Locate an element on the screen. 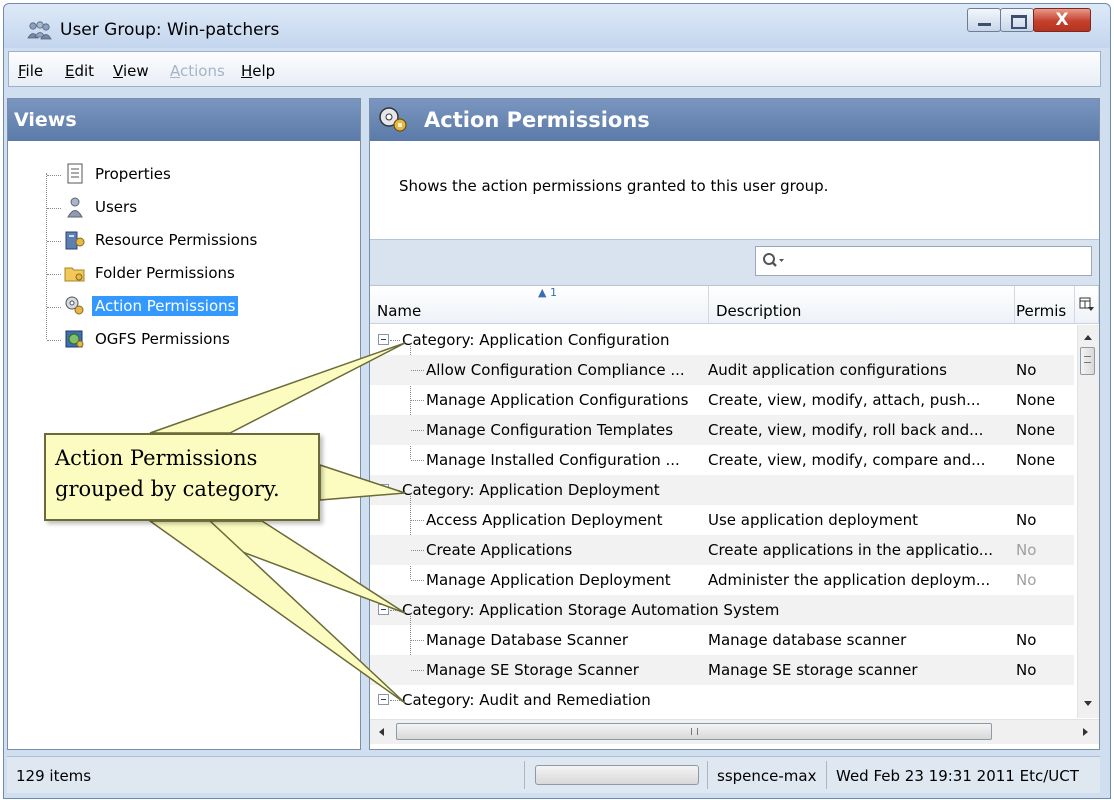 The image size is (1114, 800). menu-actions: Actions is located at coordinates (197, 71).